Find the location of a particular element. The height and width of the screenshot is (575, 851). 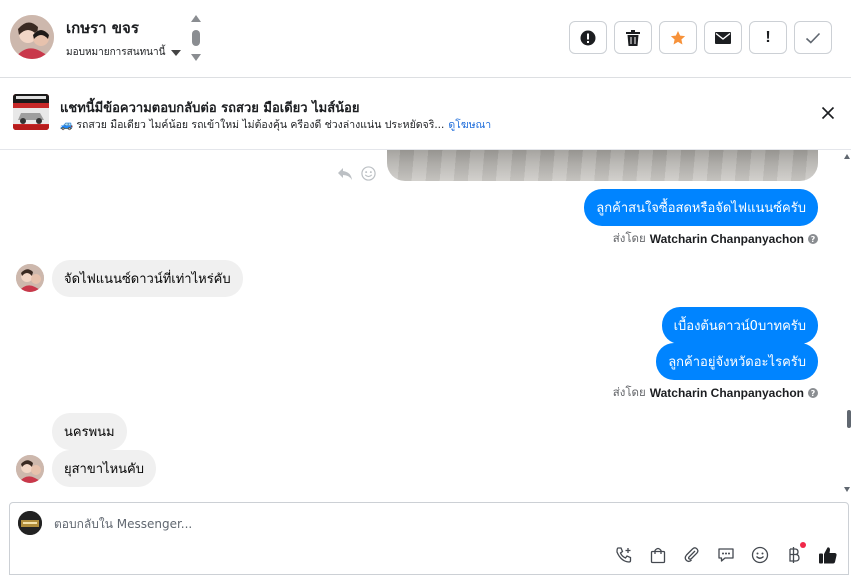

contact-name: เกษรา ขจร is located at coordinates (102, 28).